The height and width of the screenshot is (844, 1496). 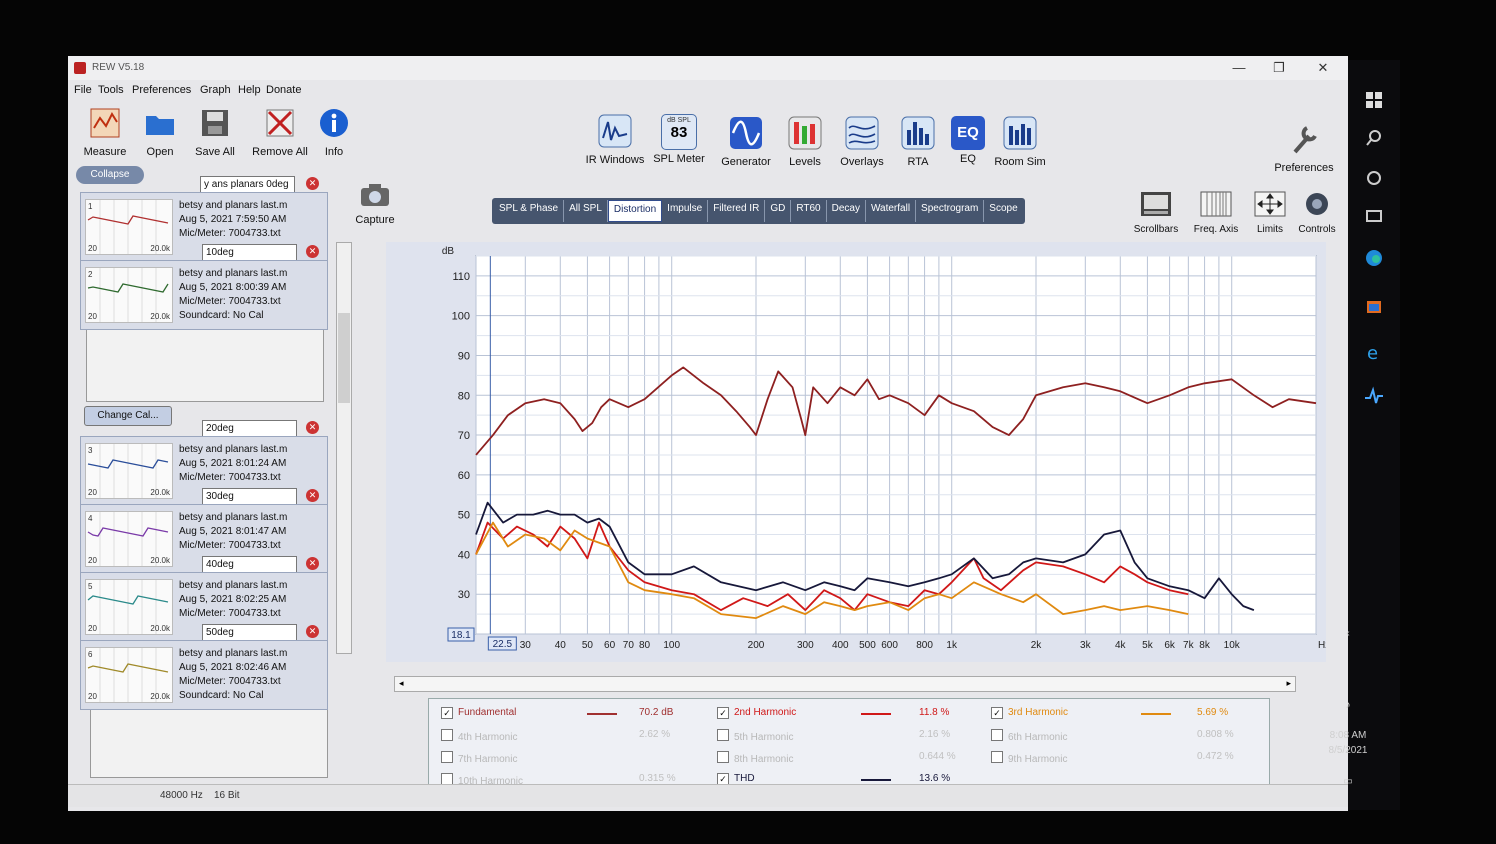 I want to click on tab-rt60: RT60, so click(x=809, y=211).